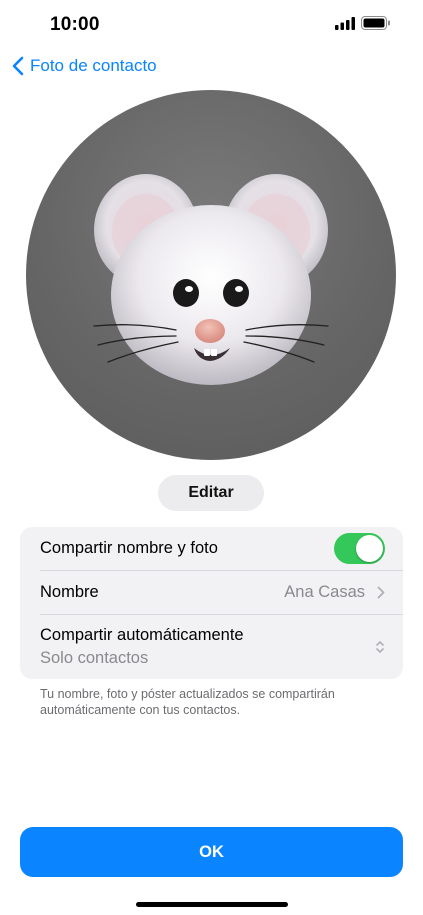  I want to click on navigation-bar: Foto de contacto, so click(211, 69).